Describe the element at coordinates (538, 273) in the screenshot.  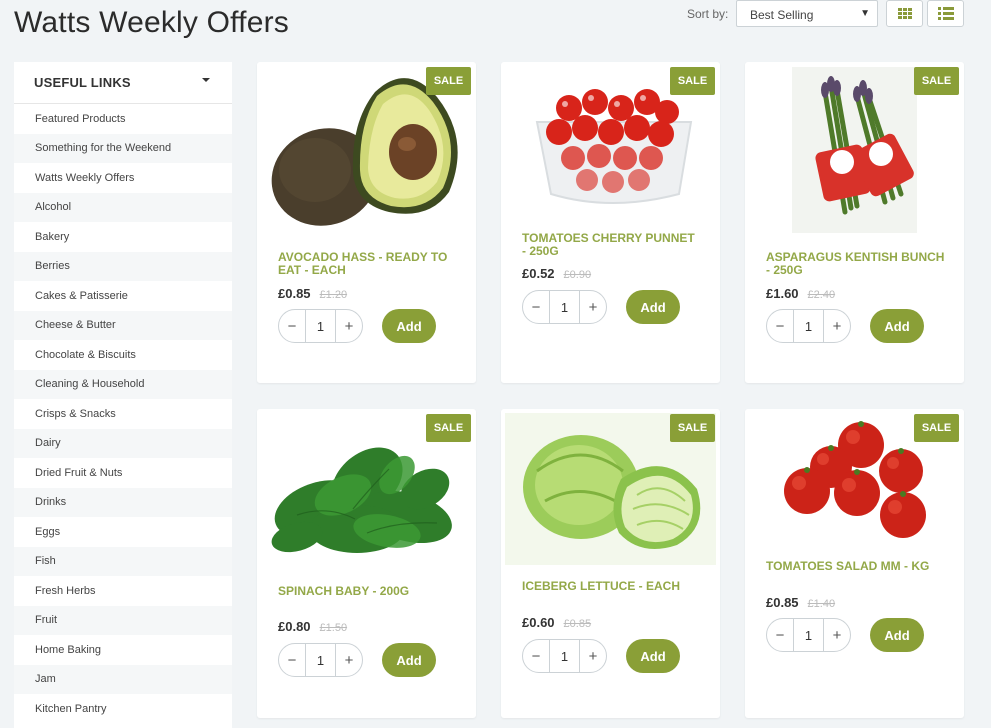
I see `price: £0.52` at that location.